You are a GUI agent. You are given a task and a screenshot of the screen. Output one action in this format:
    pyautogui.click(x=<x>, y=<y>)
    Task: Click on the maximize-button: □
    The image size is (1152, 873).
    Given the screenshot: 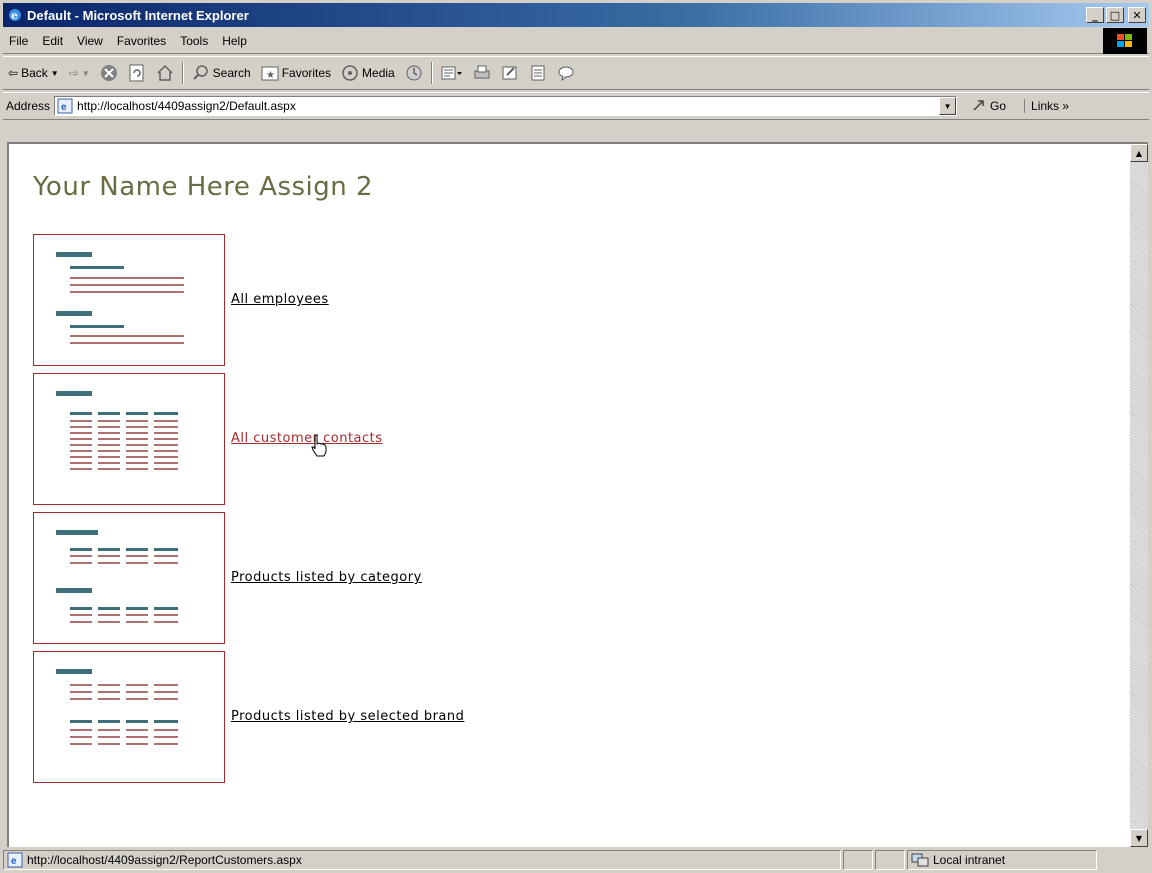 What is the action you would take?
    pyautogui.click(x=1115, y=15)
    